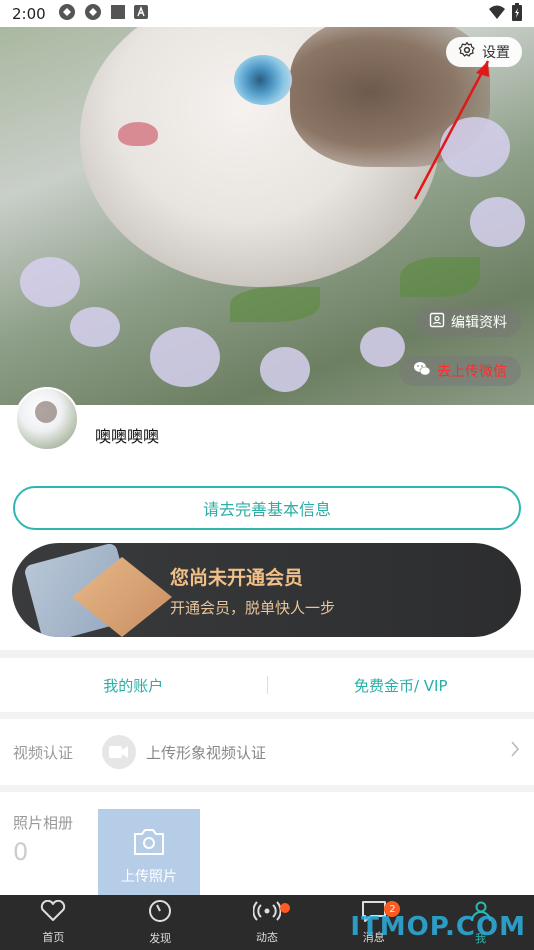  What do you see at coordinates (266, 590) in the screenshot?
I see `vip-banner: 您尚未开通会员 开通会员，脱单快人一步` at bounding box center [266, 590].